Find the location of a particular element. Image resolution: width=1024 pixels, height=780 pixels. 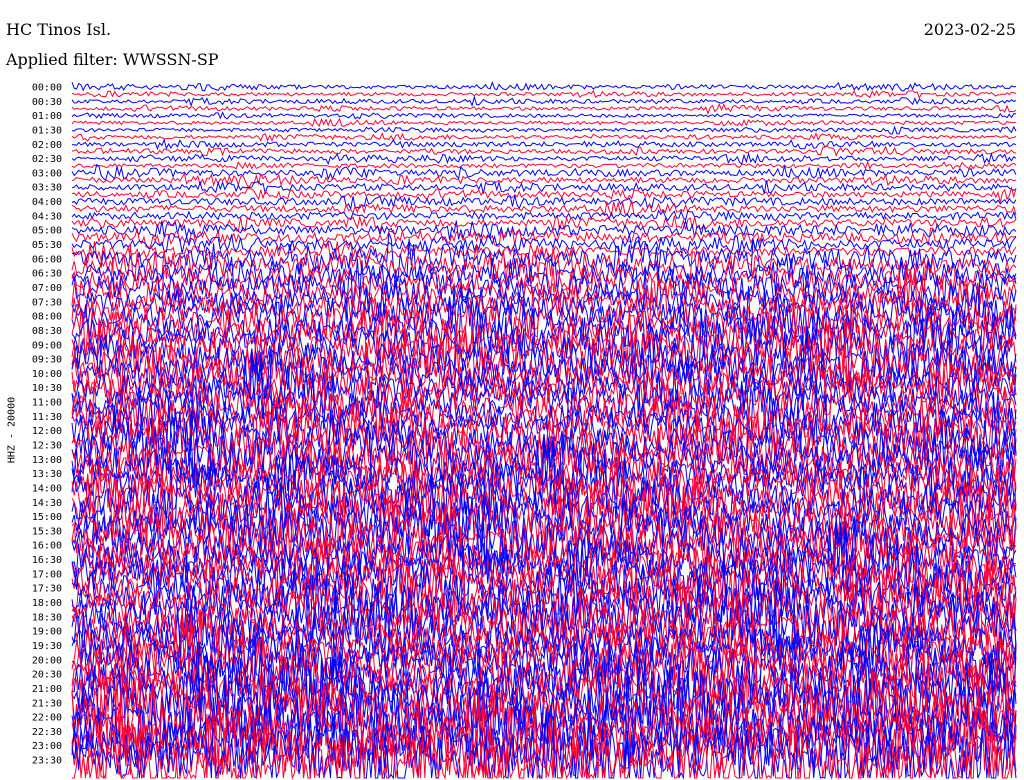

tick-label: 07:30 is located at coordinates (47, 302).